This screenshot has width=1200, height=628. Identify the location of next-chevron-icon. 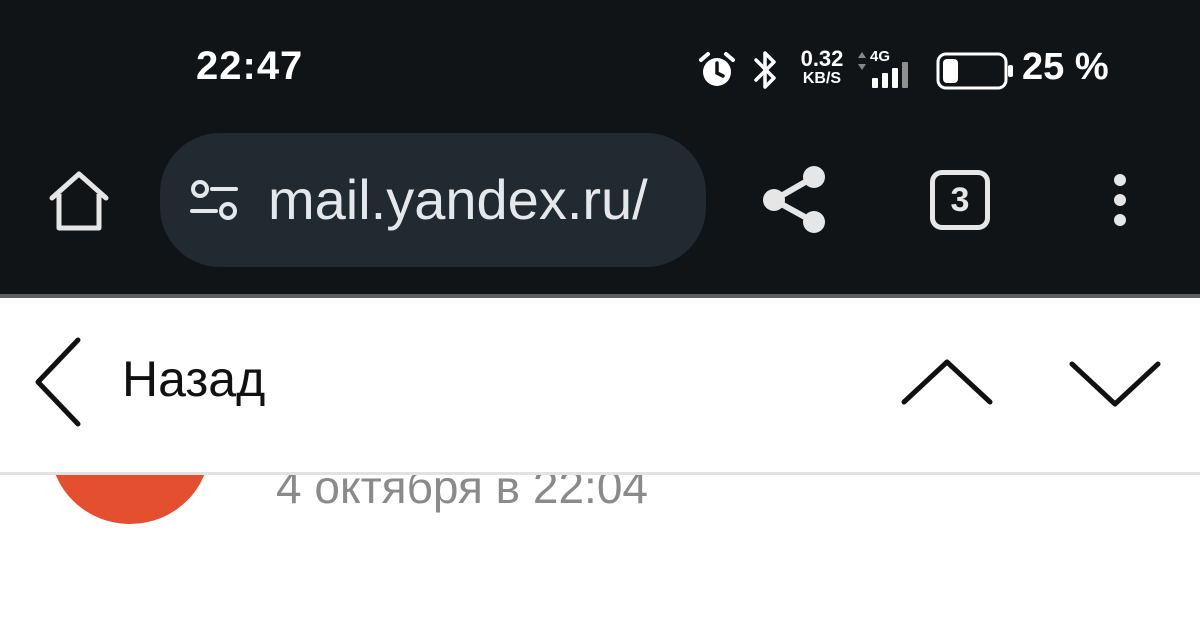
(1115, 384).